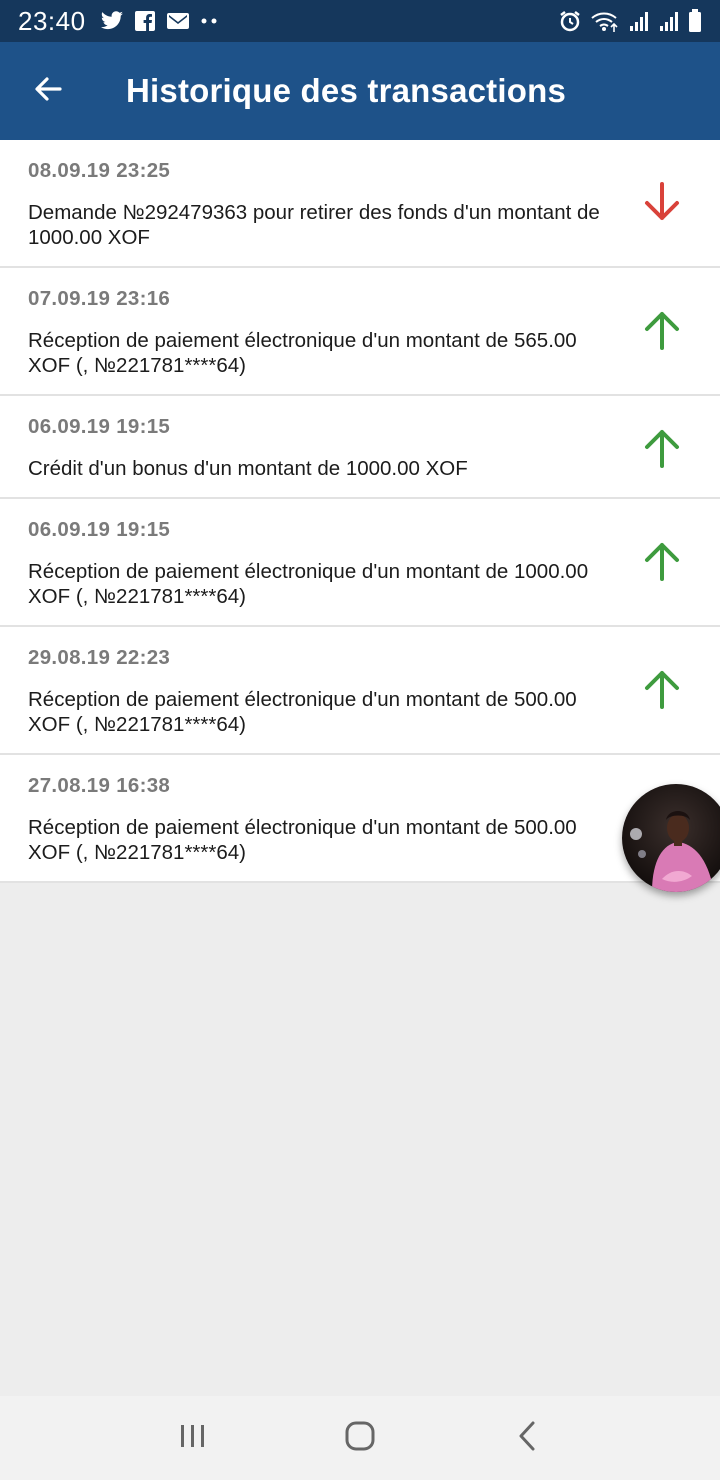  What do you see at coordinates (671, 838) in the screenshot?
I see `floating-avatar` at bounding box center [671, 838].